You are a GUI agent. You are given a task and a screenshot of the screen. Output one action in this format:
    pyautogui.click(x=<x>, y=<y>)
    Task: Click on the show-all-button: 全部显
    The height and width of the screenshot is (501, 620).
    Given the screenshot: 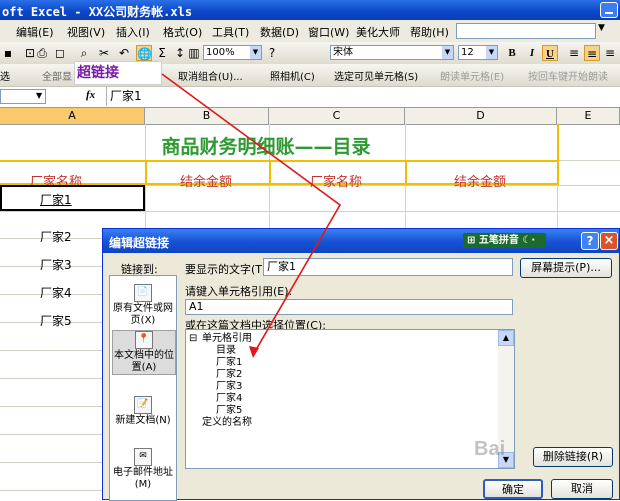 What is the action you would take?
    pyautogui.click(x=57, y=75)
    